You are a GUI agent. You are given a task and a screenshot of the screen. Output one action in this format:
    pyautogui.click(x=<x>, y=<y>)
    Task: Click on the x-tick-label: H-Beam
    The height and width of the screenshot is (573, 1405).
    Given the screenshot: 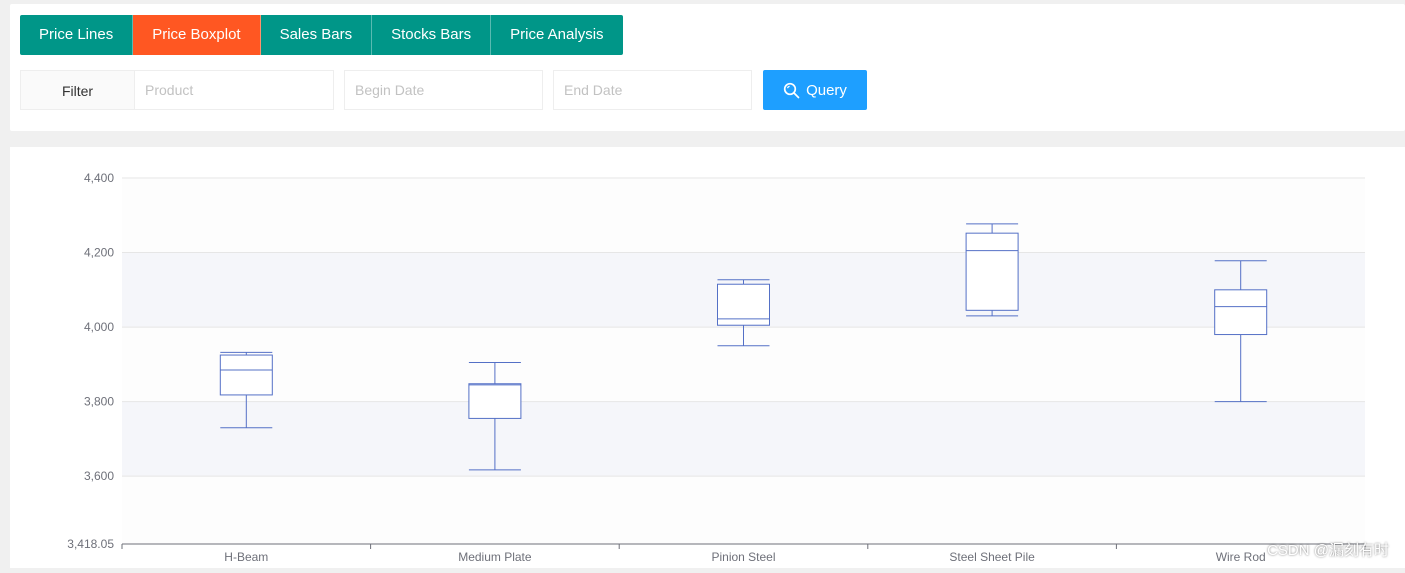 What is the action you would take?
    pyautogui.click(x=246, y=557)
    